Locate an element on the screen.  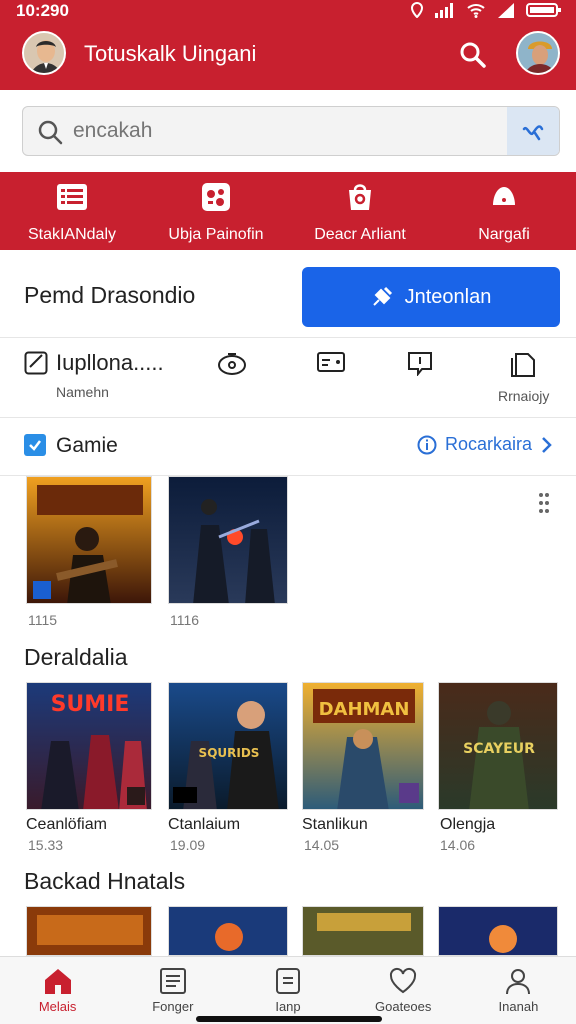
cover-title: SQURIDS is located at coordinates (229, 753).